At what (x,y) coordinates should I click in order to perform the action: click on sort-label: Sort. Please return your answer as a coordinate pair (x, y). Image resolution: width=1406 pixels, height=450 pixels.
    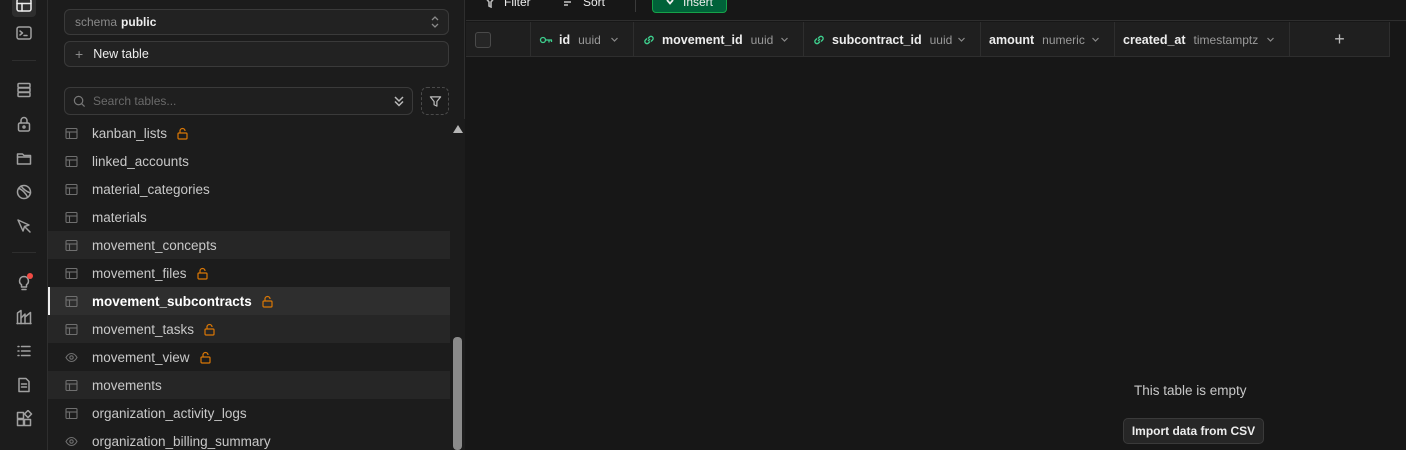
    Looking at the image, I should click on (594, 4).